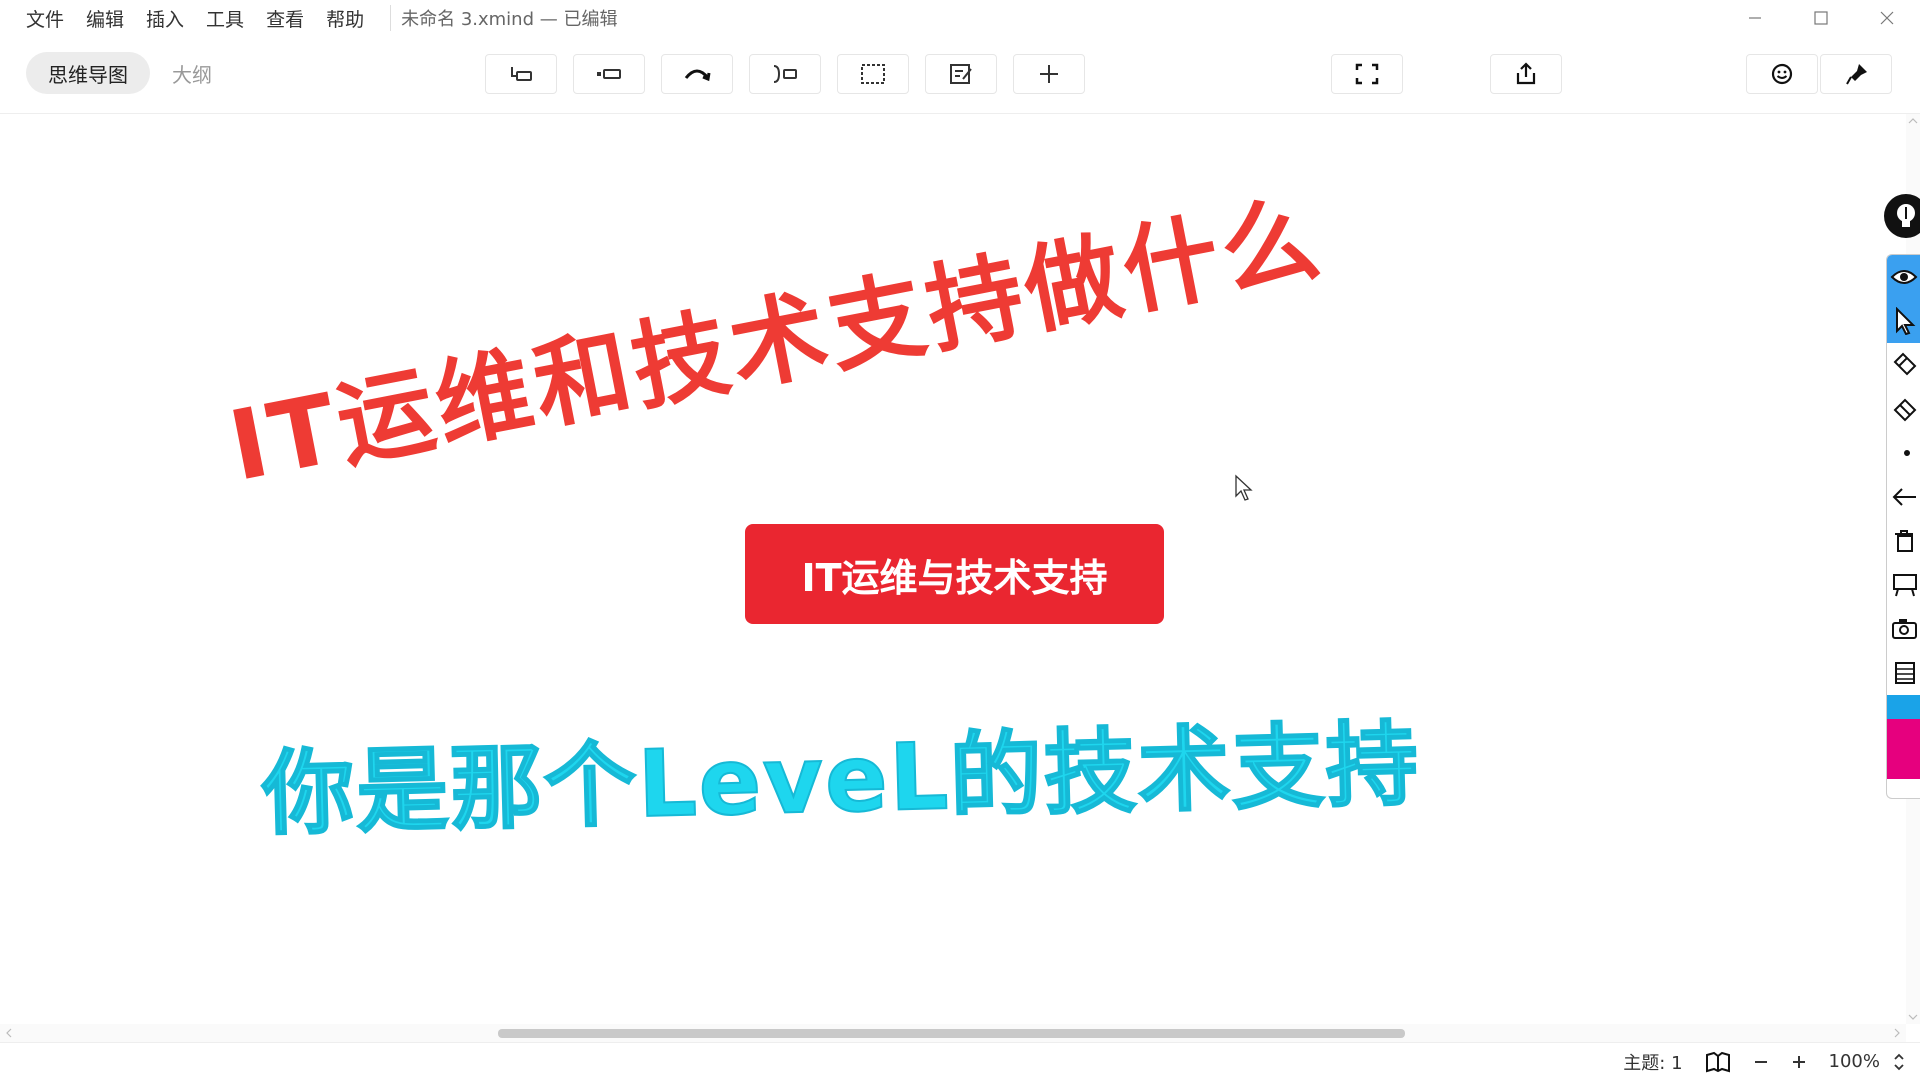 This screenshot has height=1080, width=1920. I want to click on highlighter-icon, so click(1905, 364).